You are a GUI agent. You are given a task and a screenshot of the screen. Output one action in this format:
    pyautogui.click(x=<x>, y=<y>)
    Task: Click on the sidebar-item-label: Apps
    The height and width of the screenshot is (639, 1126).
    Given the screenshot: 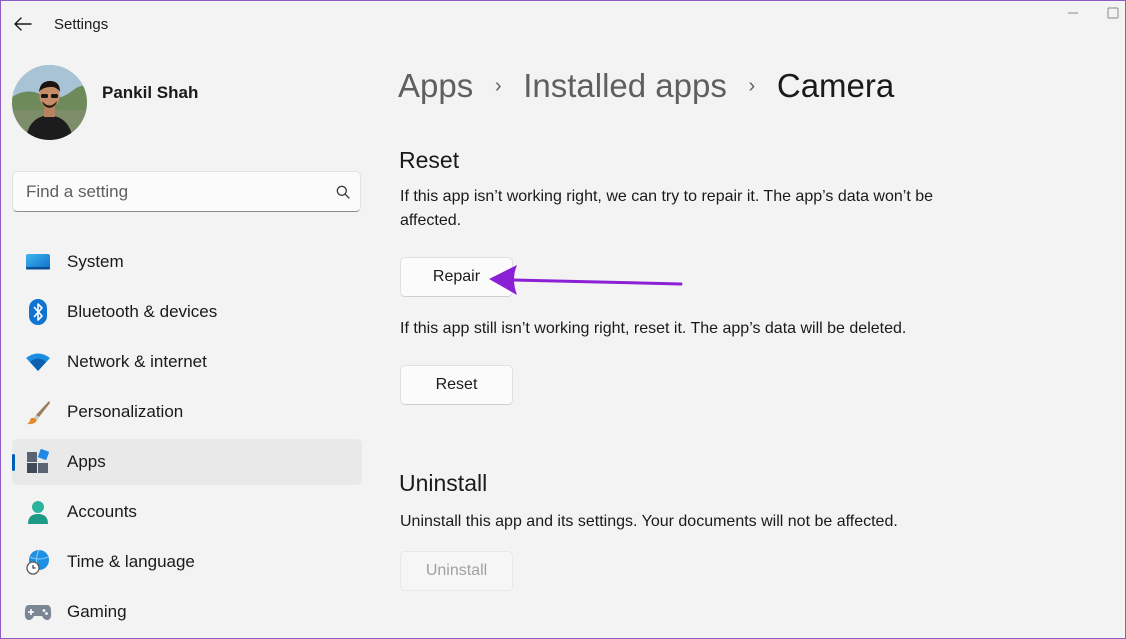 What is the action you would take?
    pyautogui.click(x=86, y=461)
    